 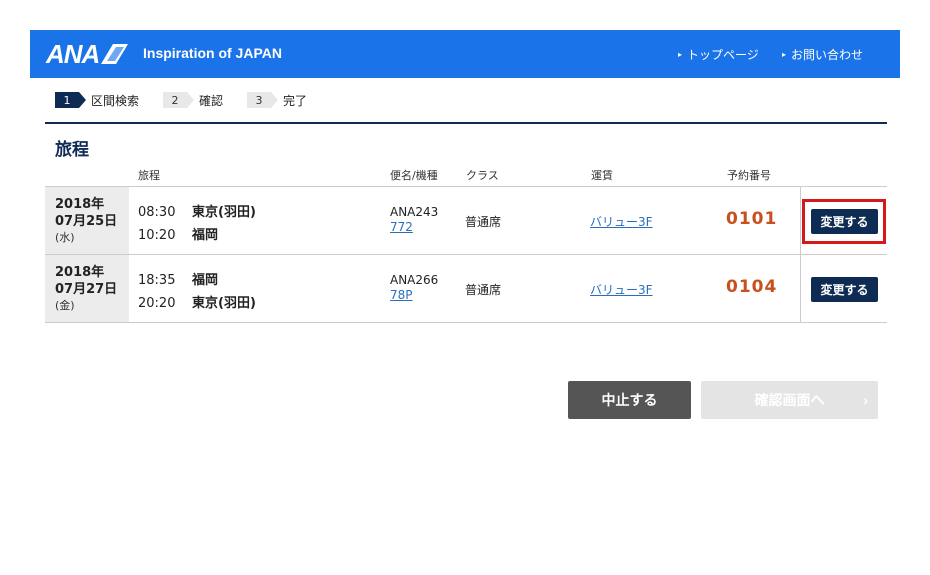 What do you see at coordinates (482, 175) in the screenshot?
I see `col-class: クラス` at bounding box center [482, 175].